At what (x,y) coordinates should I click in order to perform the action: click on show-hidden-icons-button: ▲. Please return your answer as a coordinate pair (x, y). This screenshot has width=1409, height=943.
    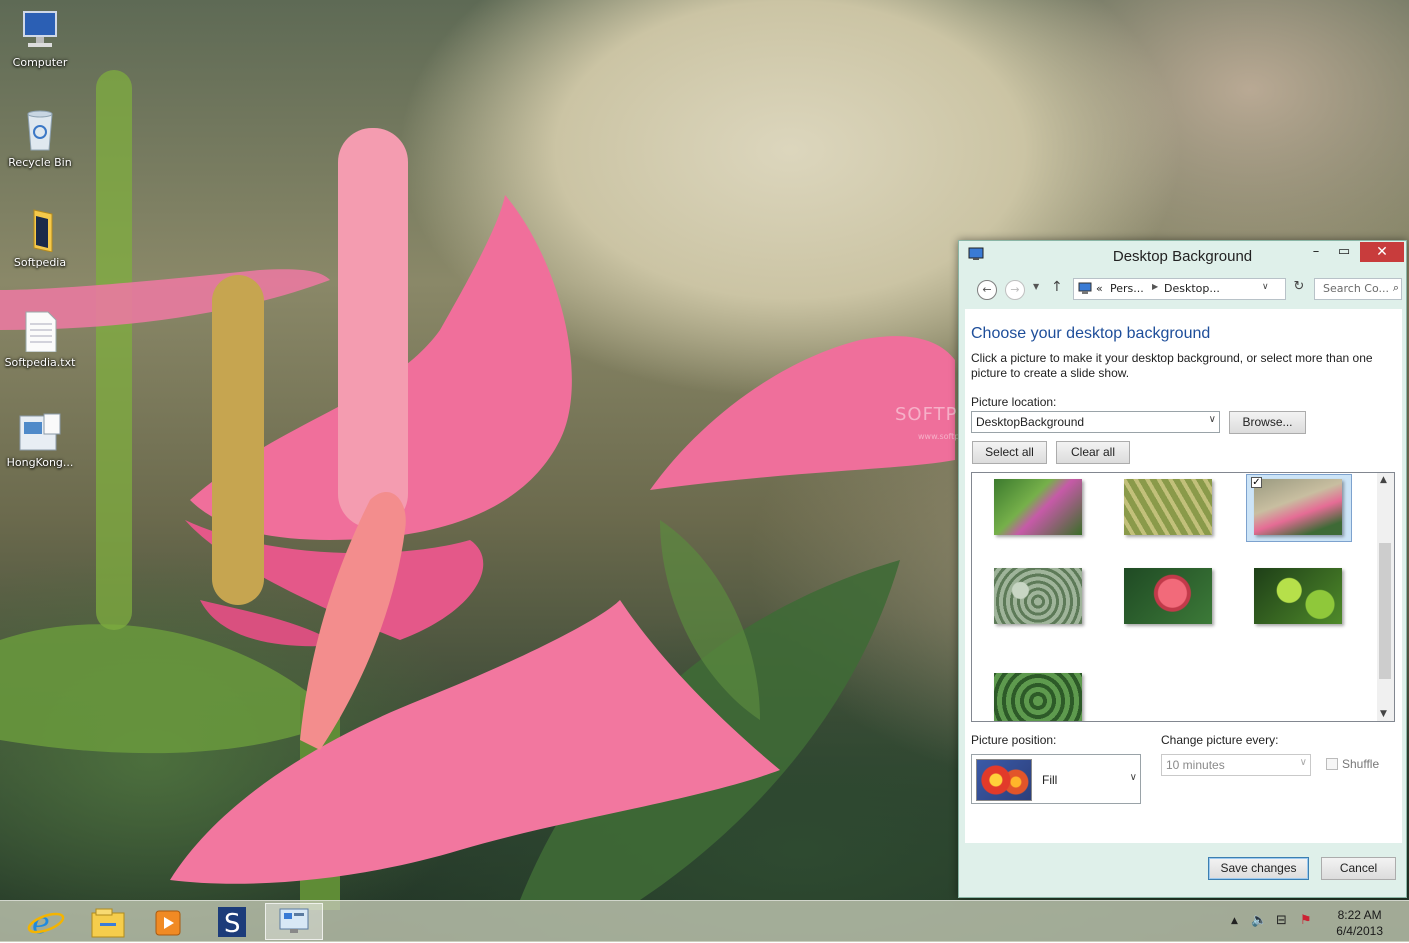
    Looking at the image, I should click on (1234, 921).